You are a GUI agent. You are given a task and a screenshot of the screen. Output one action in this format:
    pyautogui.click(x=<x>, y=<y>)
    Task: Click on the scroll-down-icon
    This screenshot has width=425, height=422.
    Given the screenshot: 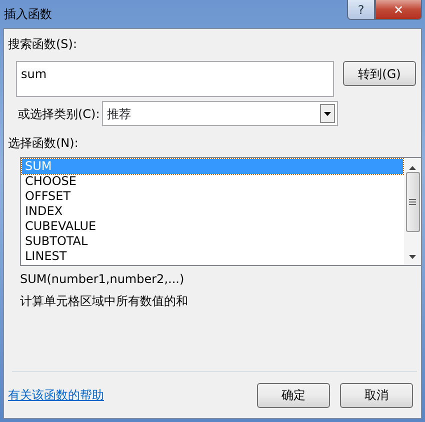 What is the action you would take?
    pyautogui.click(x=412, y=257)
    